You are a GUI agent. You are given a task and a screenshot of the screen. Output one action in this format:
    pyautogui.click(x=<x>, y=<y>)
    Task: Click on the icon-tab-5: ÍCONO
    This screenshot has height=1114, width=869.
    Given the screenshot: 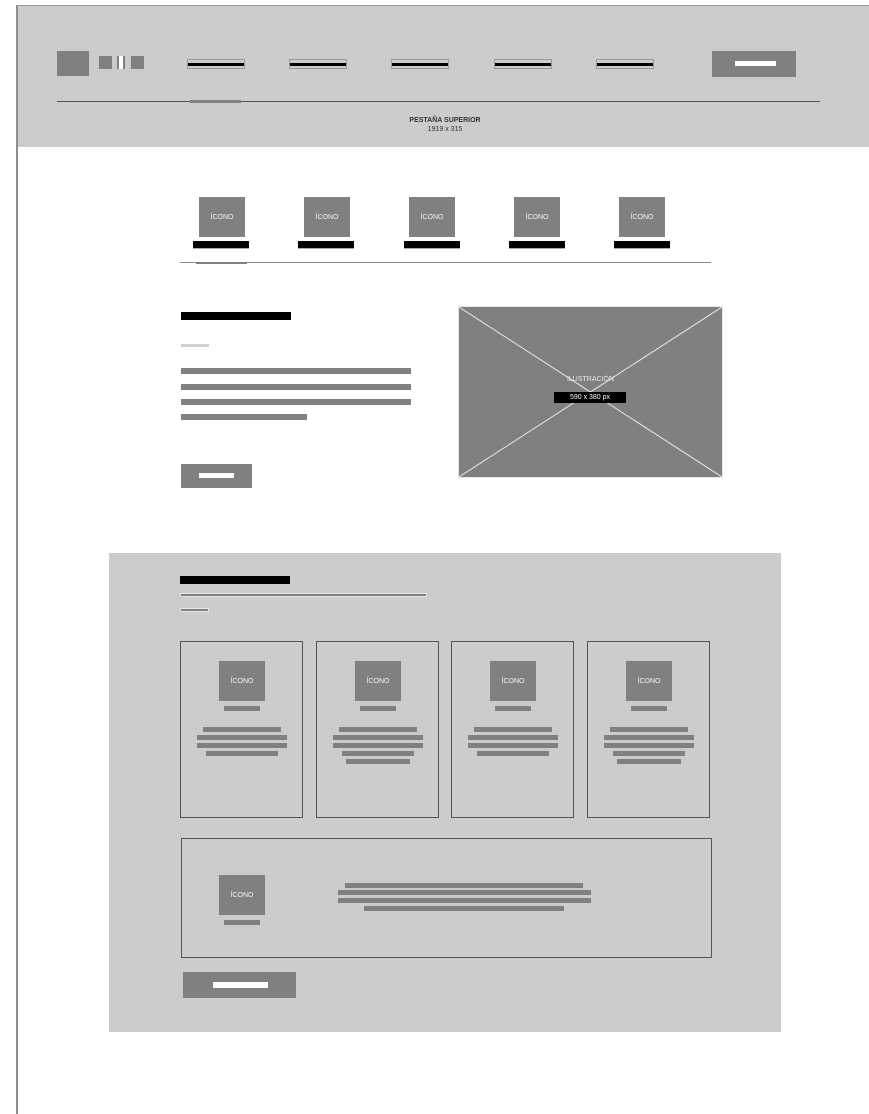 What is the action you would take?
    pyautogui.click(x=642, y=223)
    